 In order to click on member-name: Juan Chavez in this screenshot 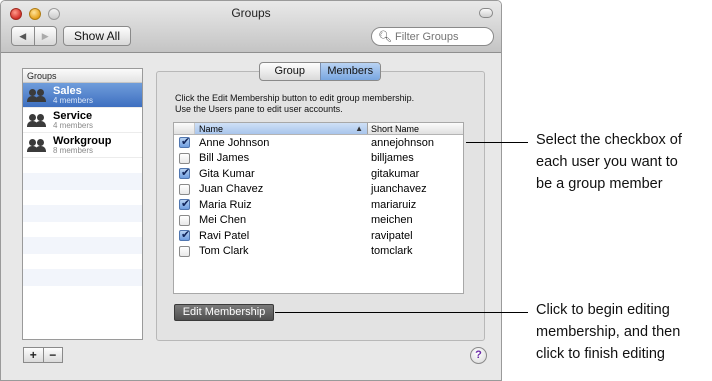, I will do `click(231, 189)`.